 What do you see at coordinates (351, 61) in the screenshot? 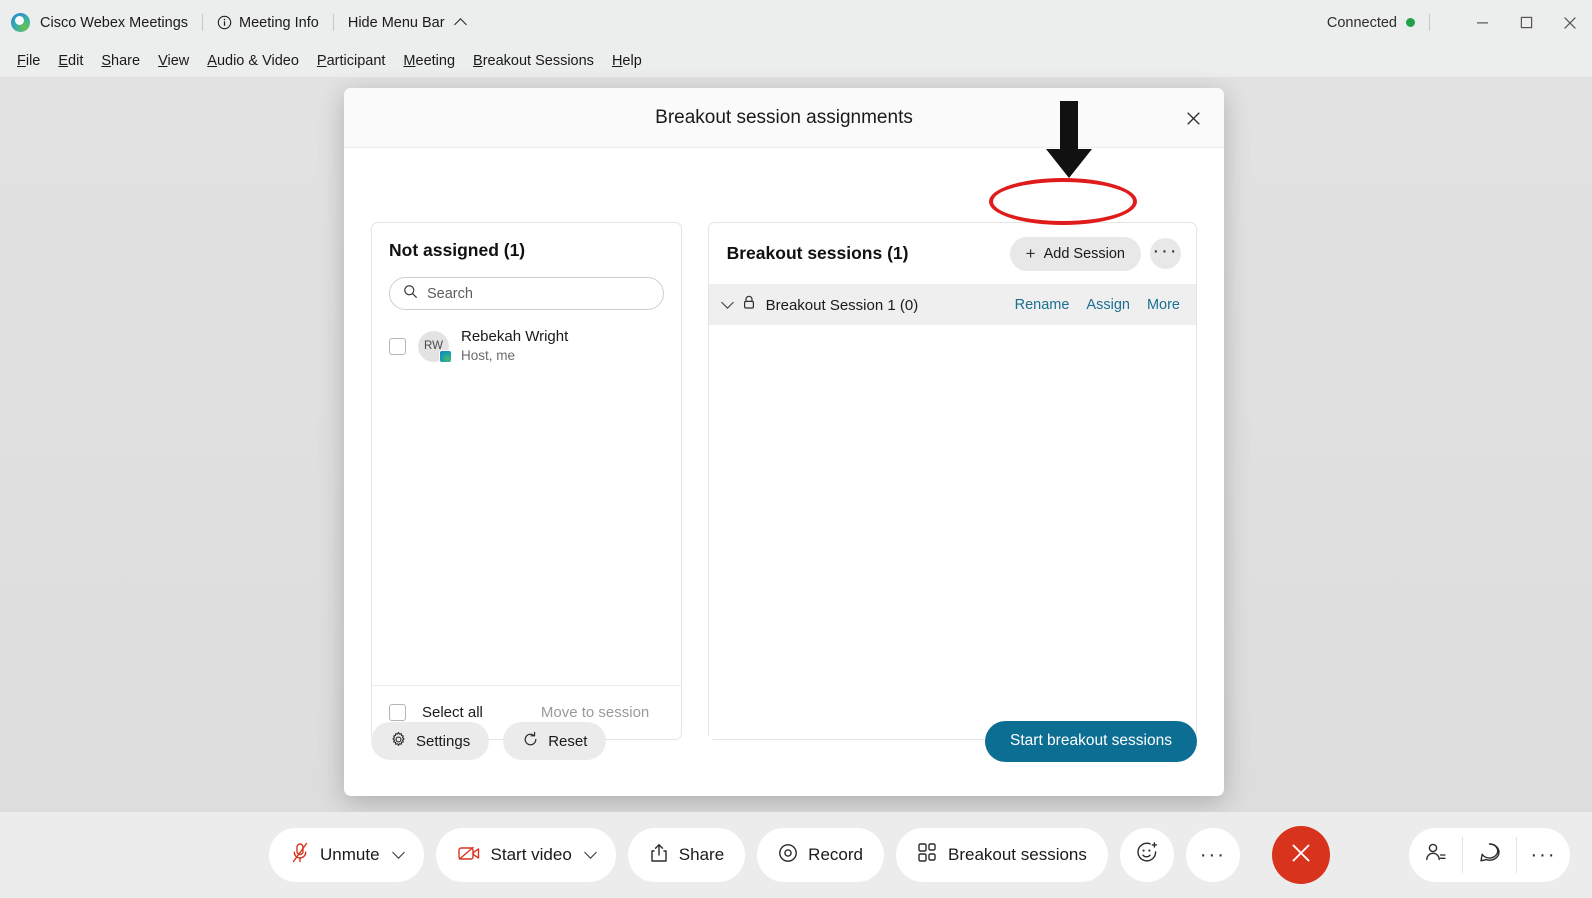
I see `menu-participant: Participant` at bounding box center [351, 61].